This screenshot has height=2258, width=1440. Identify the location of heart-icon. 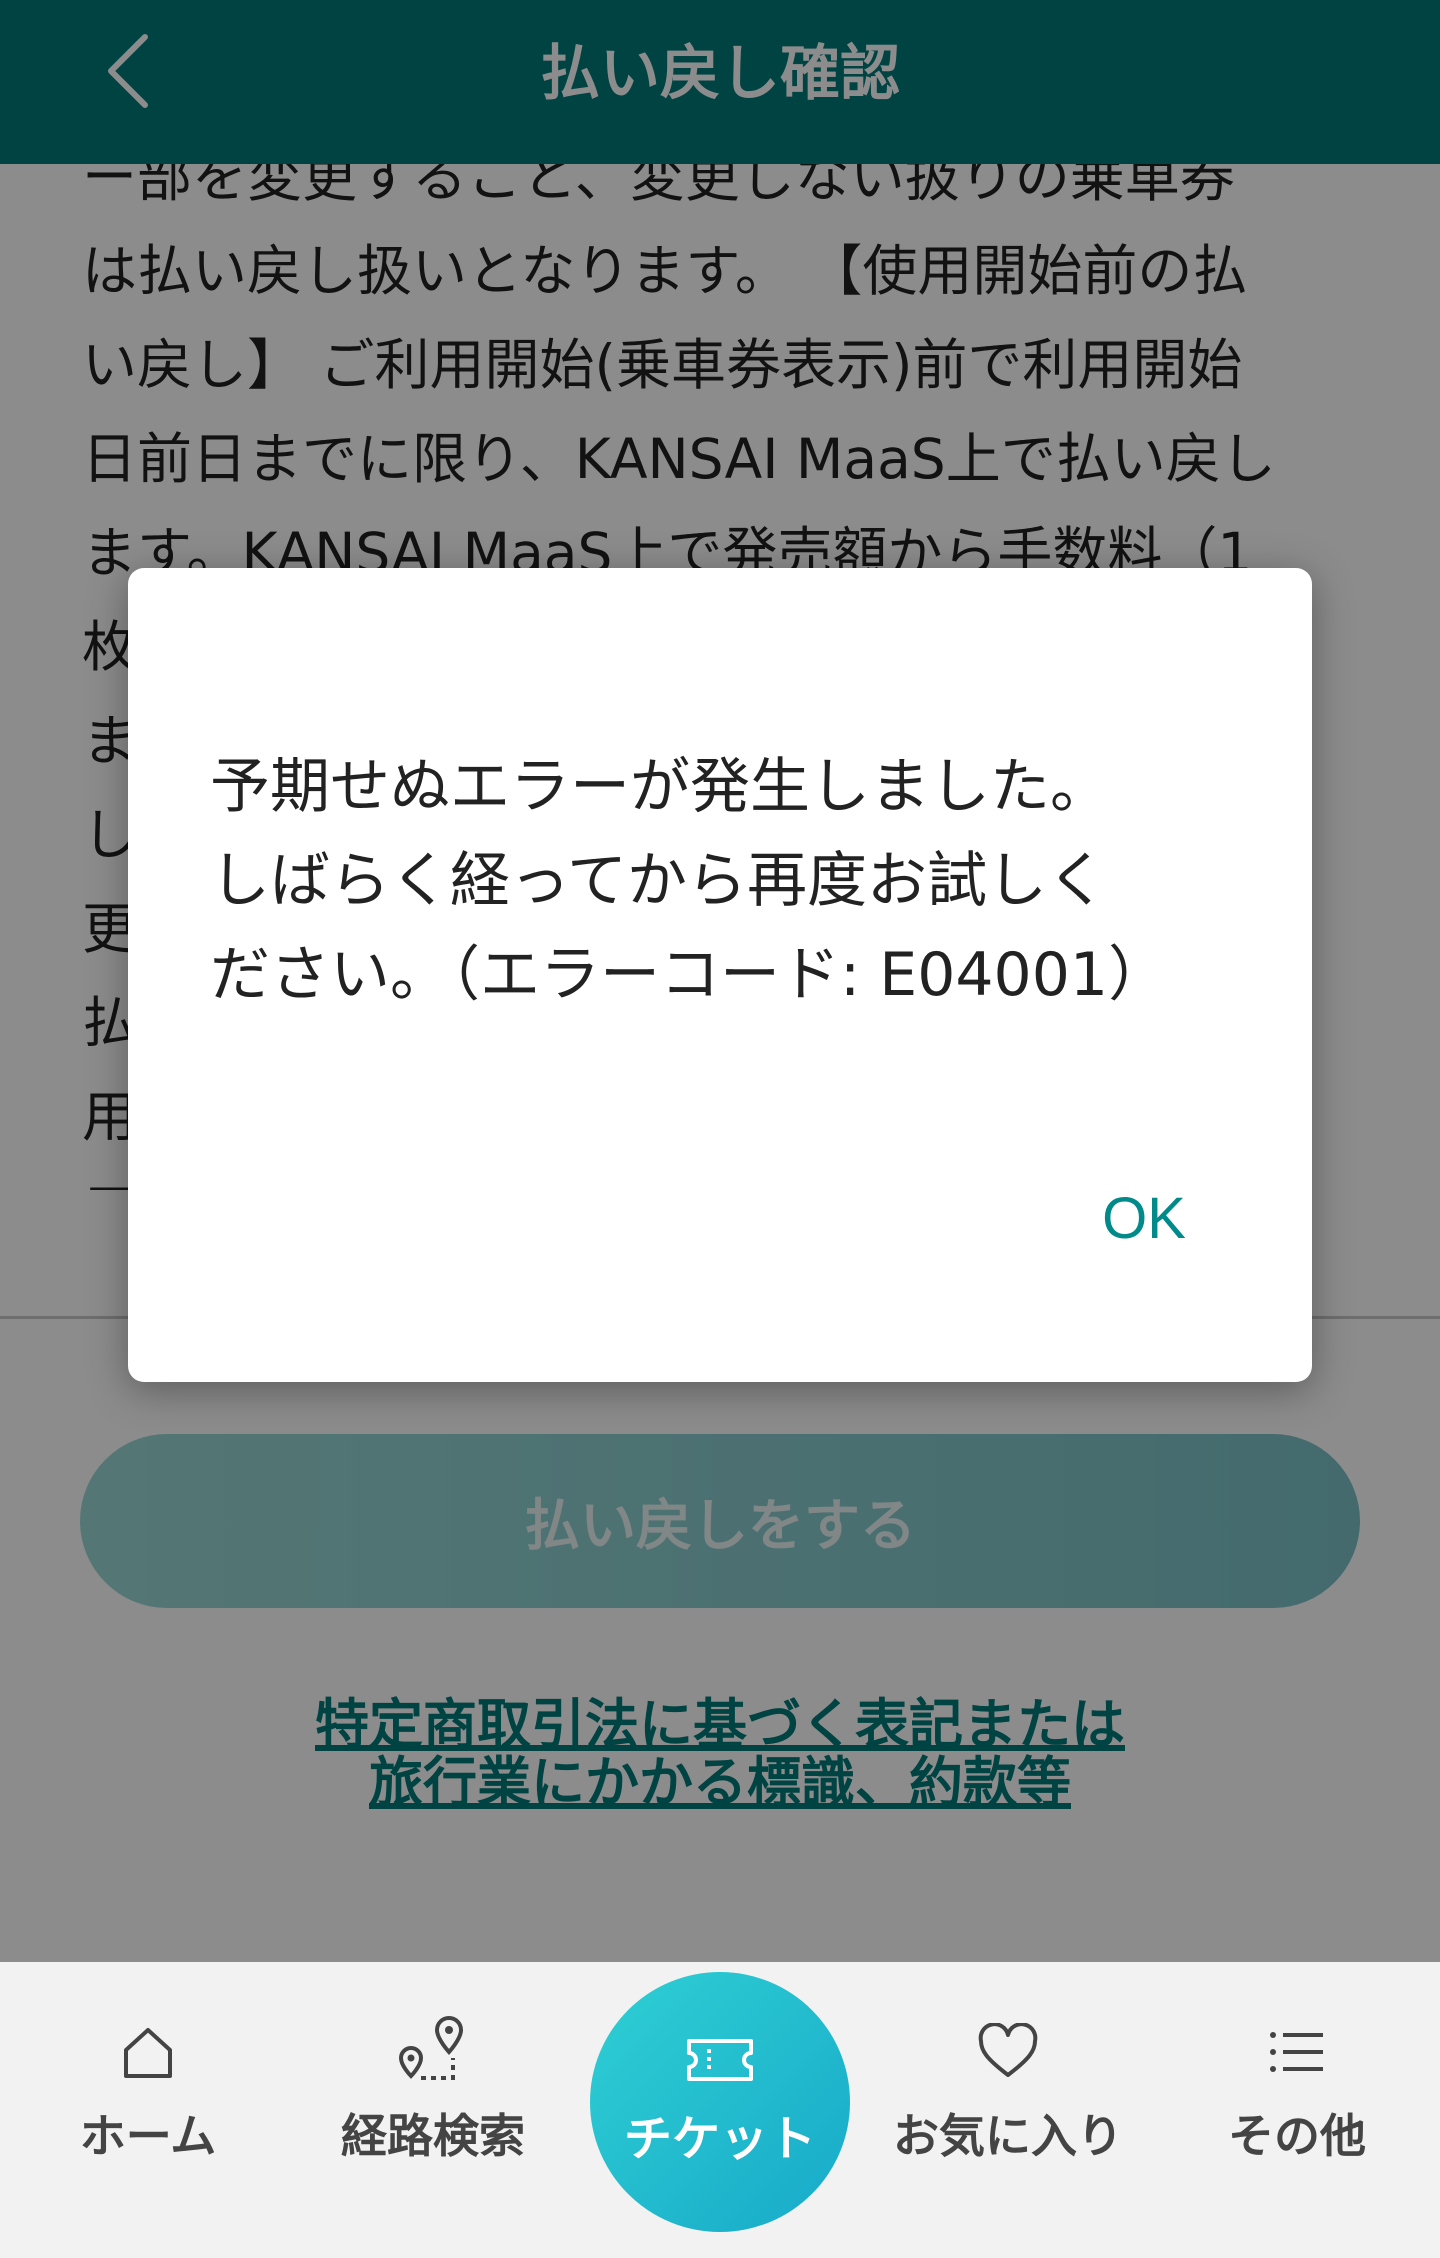
(1008, 2050).